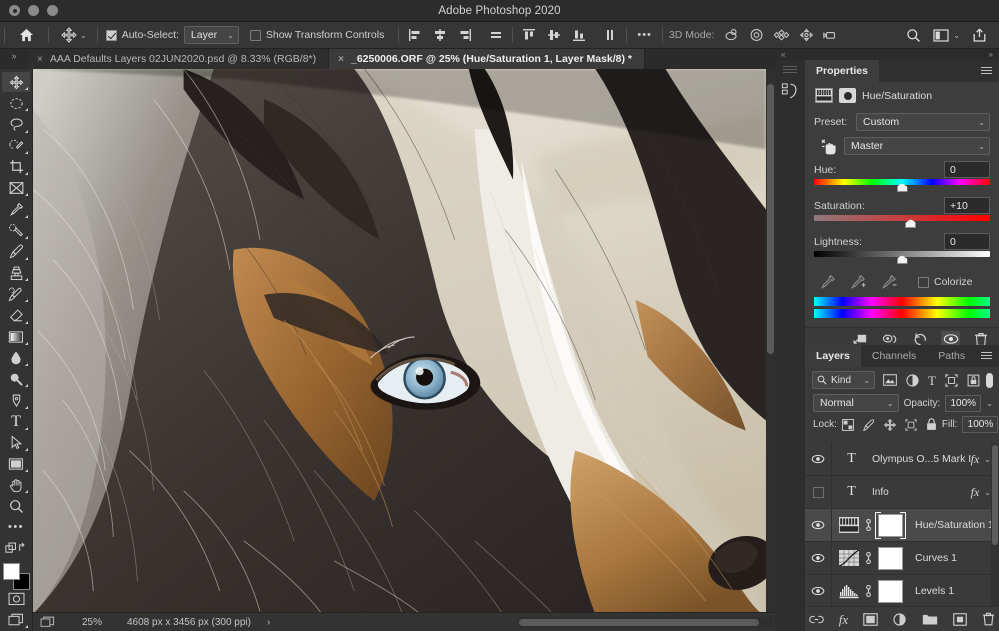  Describe the element at coordinates (16, 209) in the screenshot. I see `eyedropper-tool` at that location.